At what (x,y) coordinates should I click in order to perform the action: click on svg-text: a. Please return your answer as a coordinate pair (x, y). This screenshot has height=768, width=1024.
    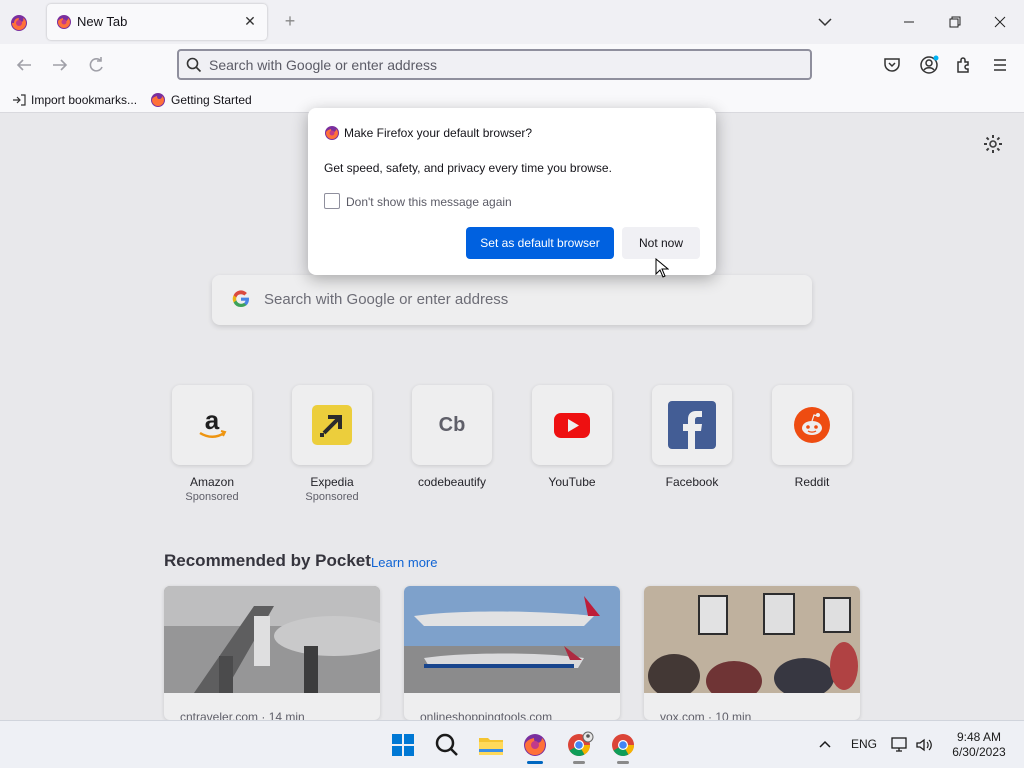
    Looking at the image, I should click on (212, 420).